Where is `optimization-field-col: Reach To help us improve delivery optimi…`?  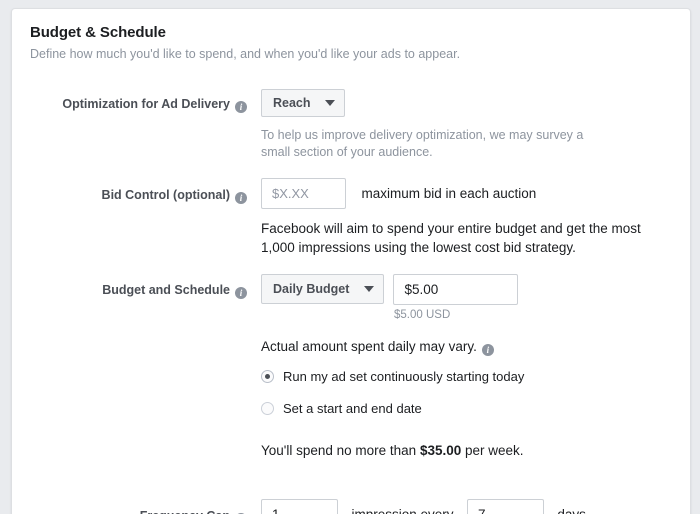
optimization-field-col: Reach To help us improve delivery optimi… is located at coordinates (468, 125).